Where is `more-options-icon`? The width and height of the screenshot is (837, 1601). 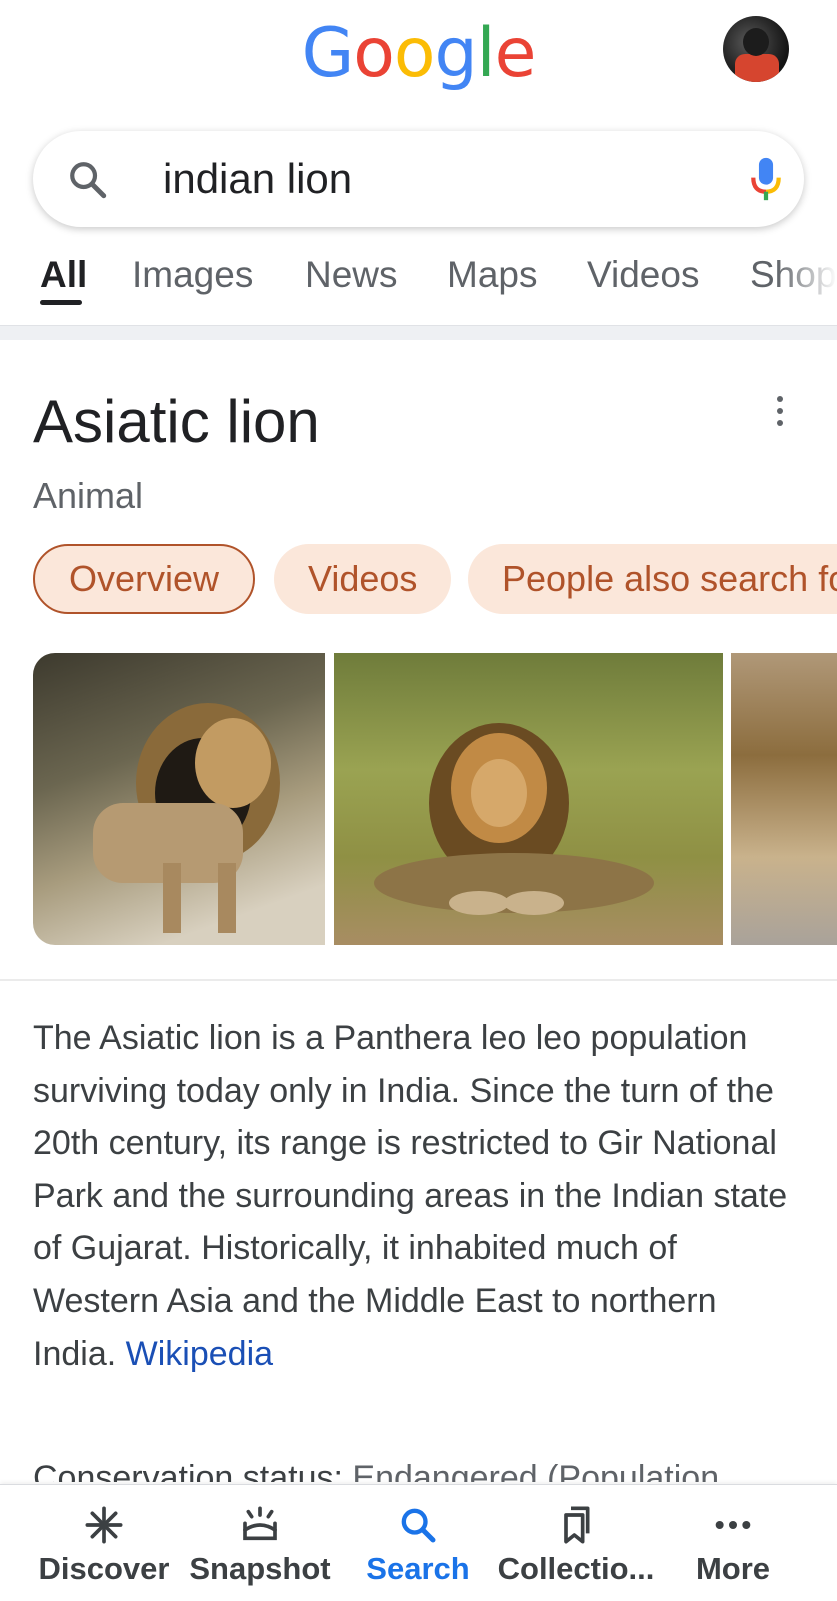 more-options-icon is located at coordinates (780, 413).